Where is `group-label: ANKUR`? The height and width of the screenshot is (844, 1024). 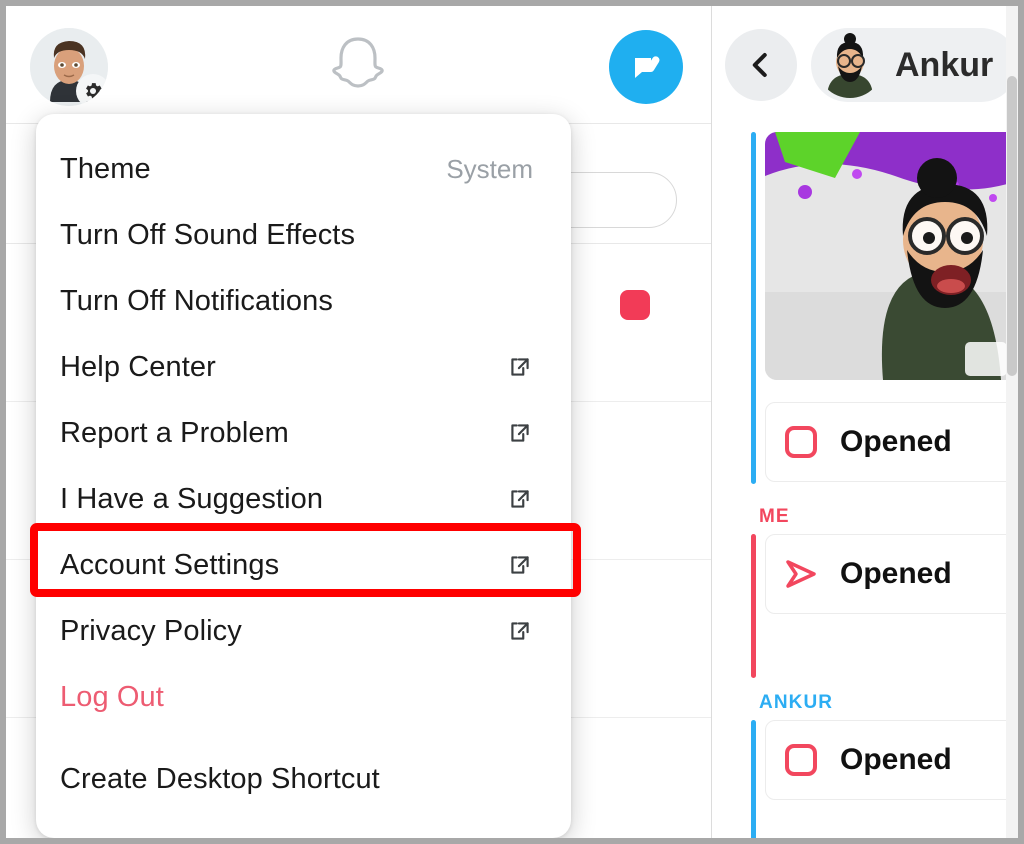 group-label: ANKUR is located at coordinates (796, 702).